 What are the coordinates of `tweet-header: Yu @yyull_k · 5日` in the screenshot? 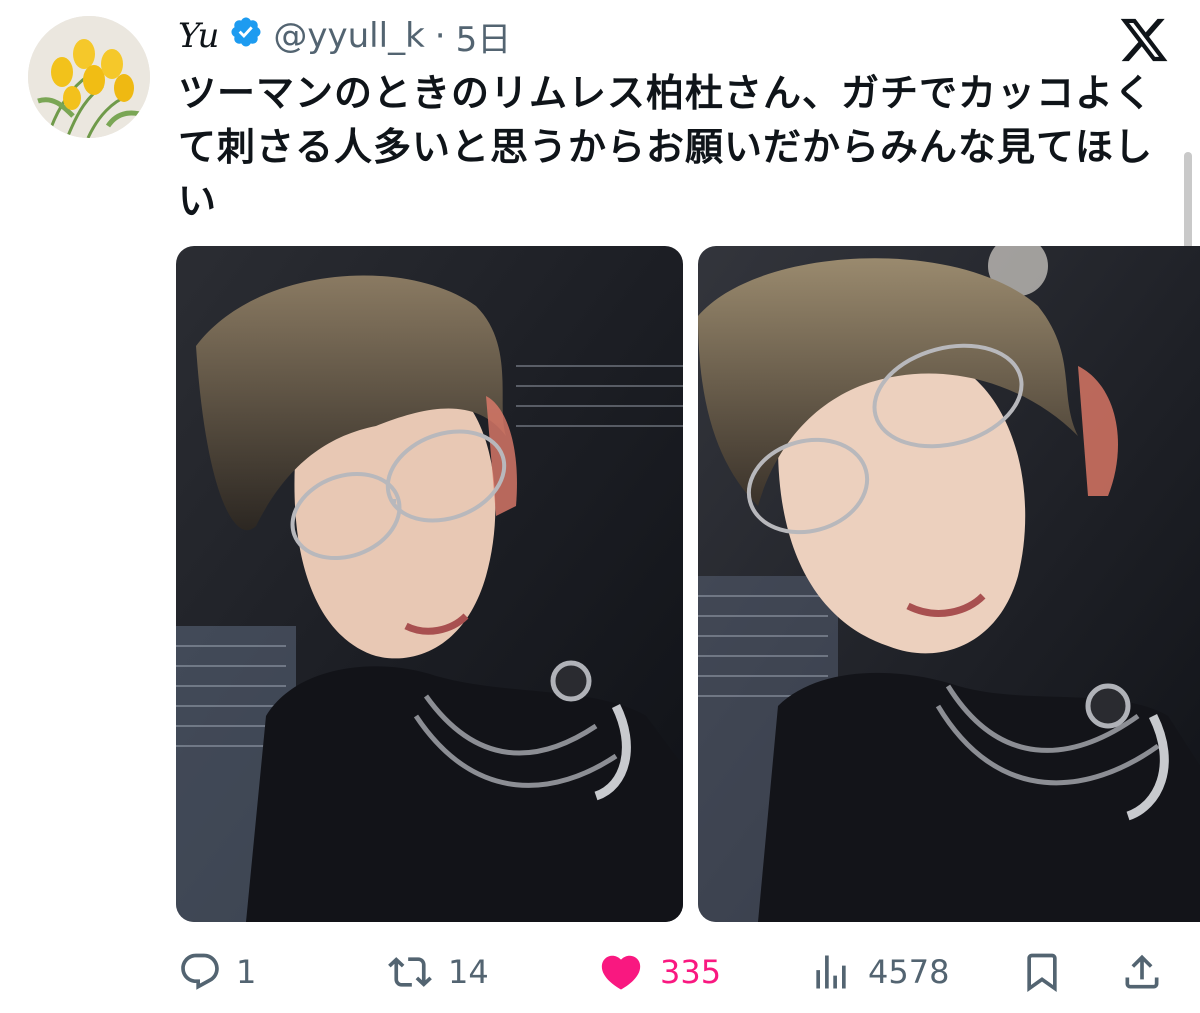 It's located at (345, 36).